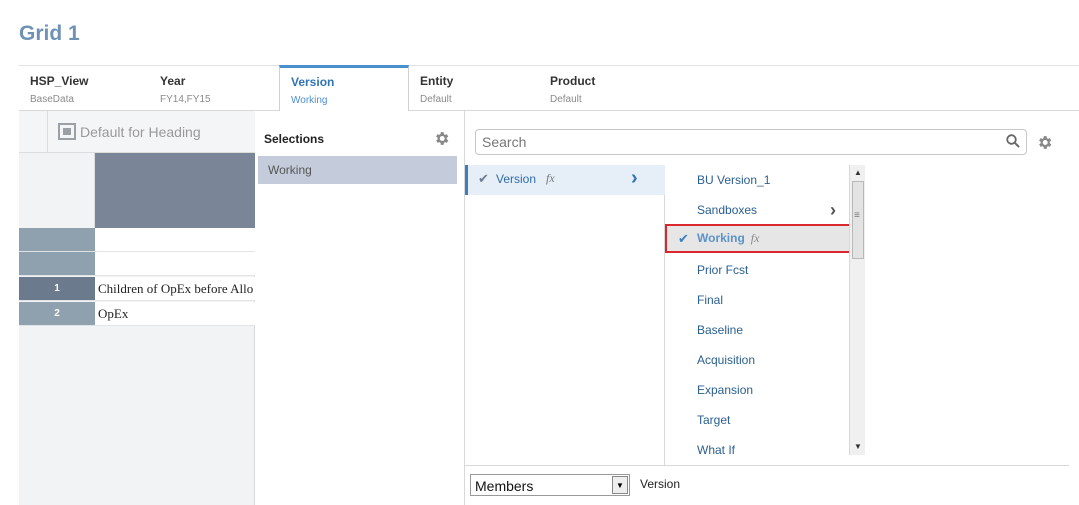 The height and width of the screenshot is (505, 1079). I want to click on member-label: Expansion, so click(725, 390).